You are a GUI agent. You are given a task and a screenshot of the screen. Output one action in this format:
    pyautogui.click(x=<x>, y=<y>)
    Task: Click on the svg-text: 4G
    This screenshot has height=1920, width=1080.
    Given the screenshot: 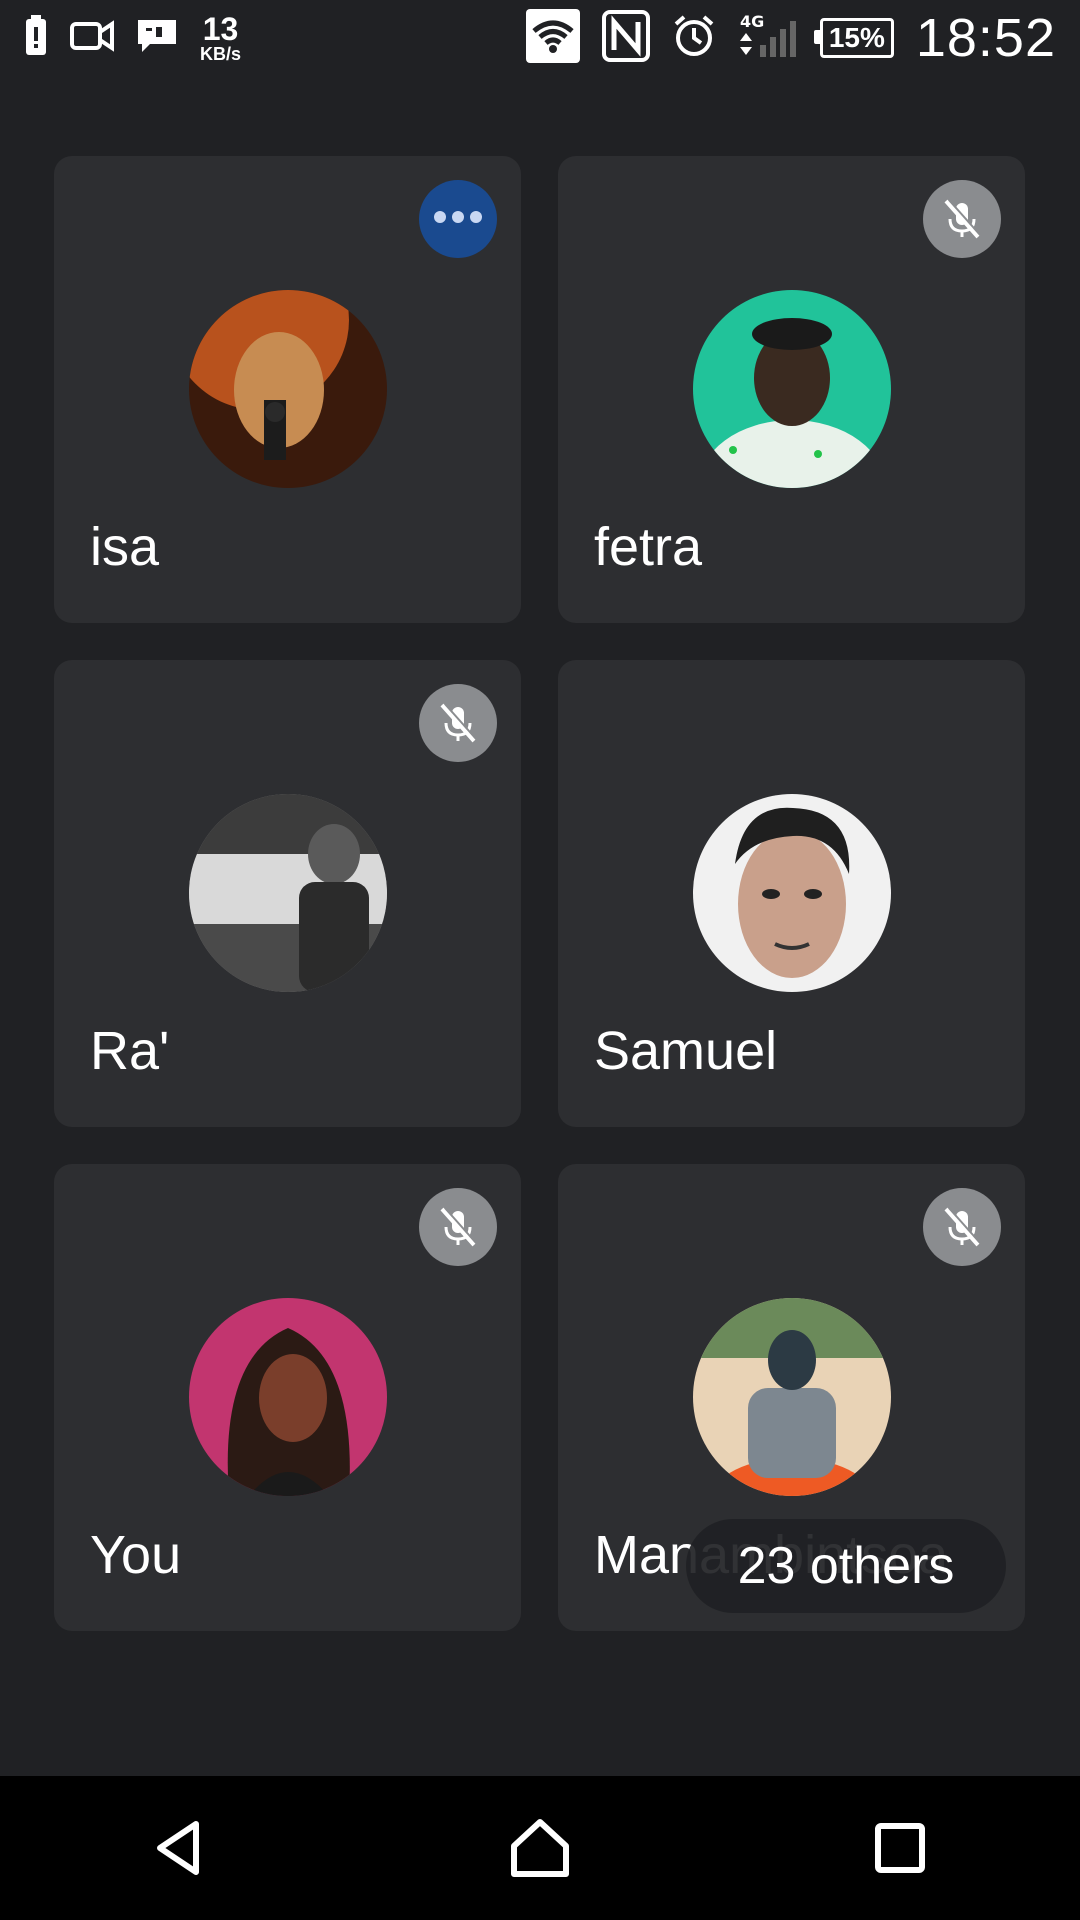 What is the action you would take?
    pyautogui.click(x=752, y=21)
    